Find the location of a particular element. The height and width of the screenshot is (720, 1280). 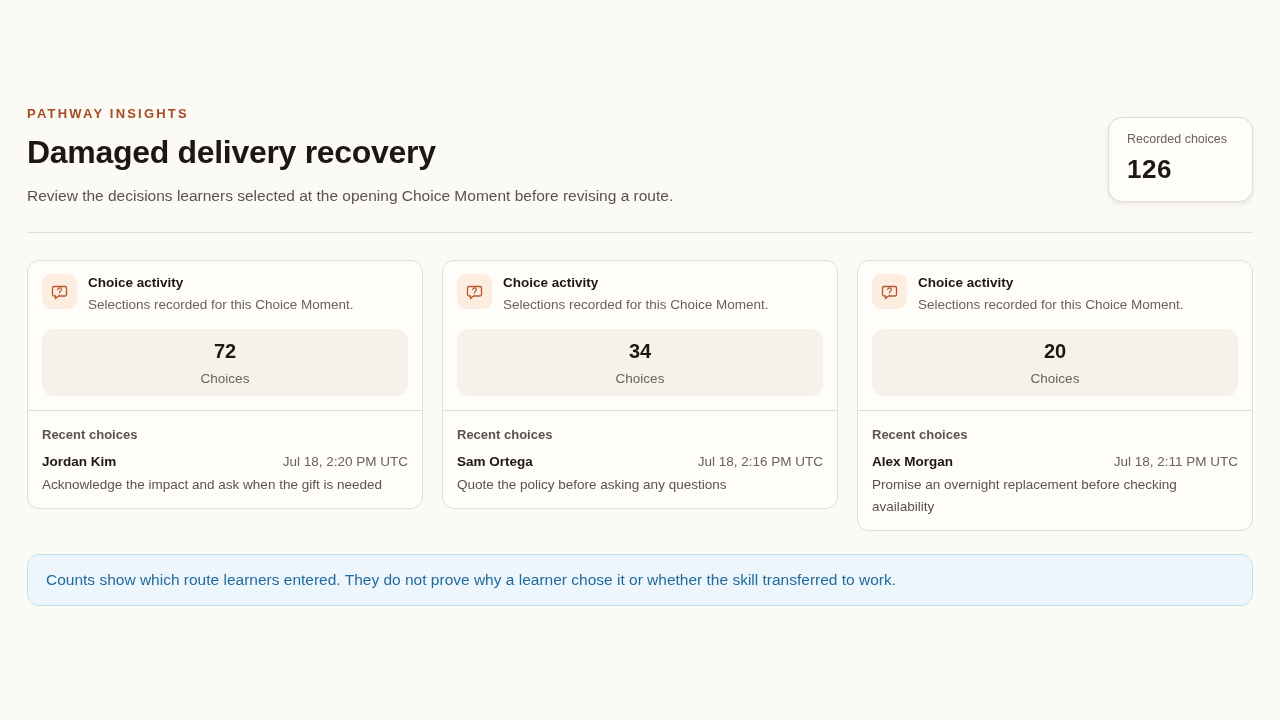

learner-name: Jordan Kim is located at coordinates (79, 461).